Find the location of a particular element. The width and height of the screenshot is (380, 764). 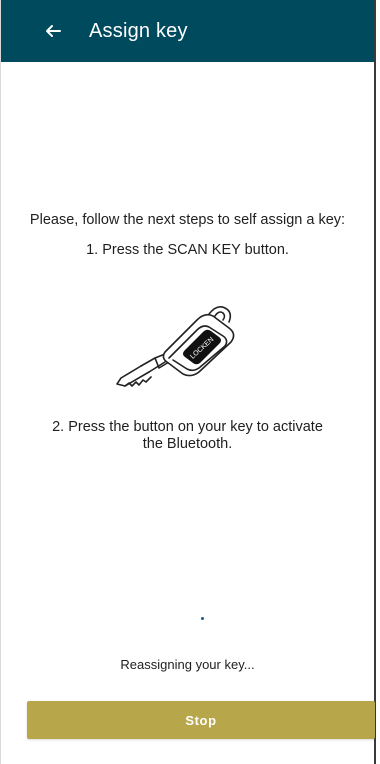

loading-indicator is located at coordinates (202, 618).